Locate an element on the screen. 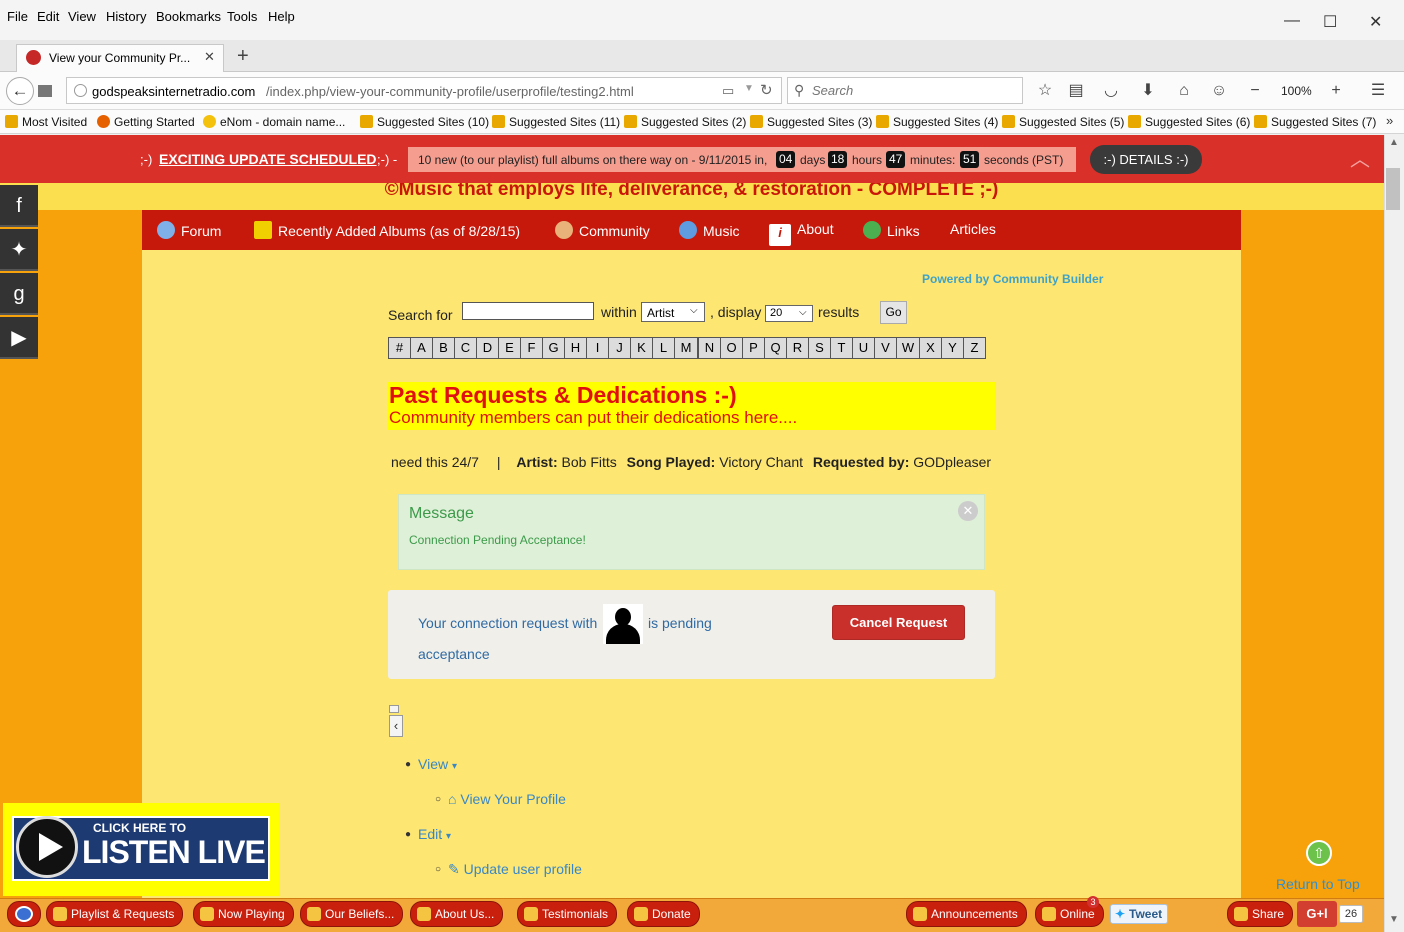  alpha-filter-l: L is located at coordinates (663, 348).